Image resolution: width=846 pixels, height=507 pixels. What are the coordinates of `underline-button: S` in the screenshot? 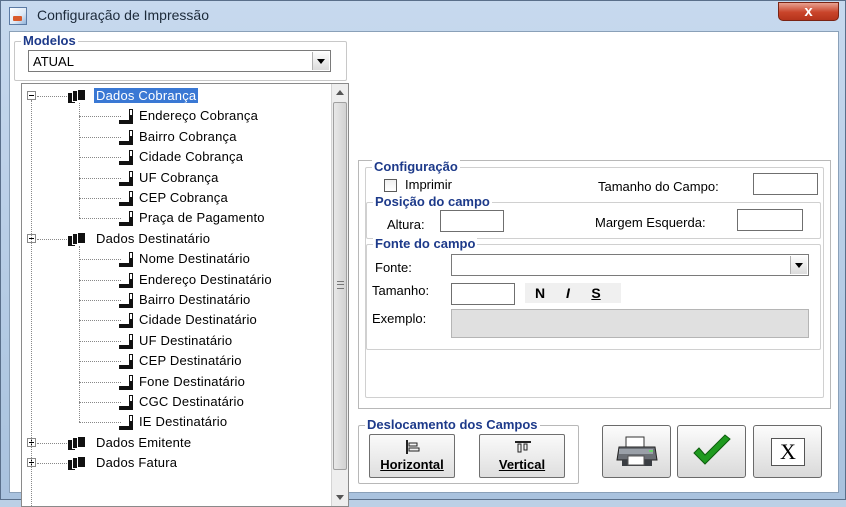 It's located at (596, 293).